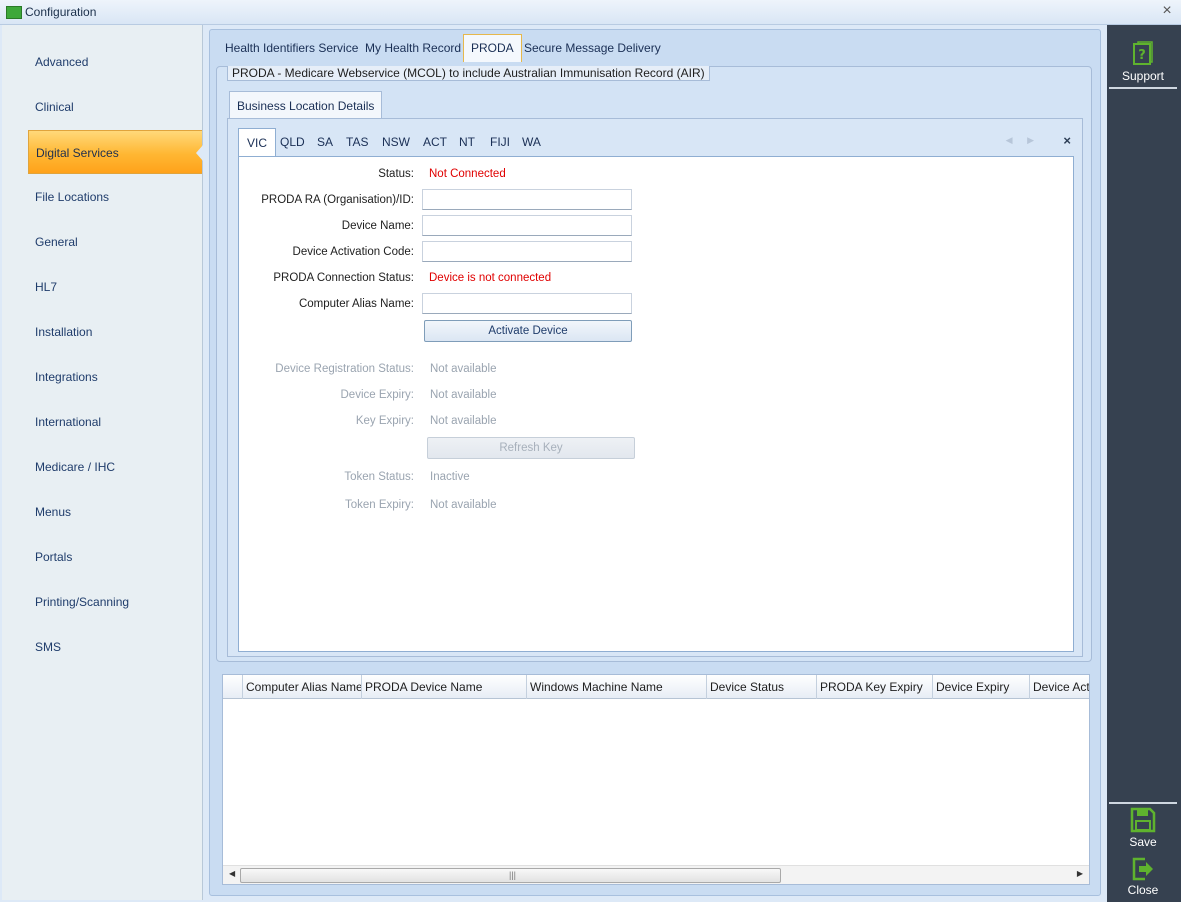  What do you see at coordinates (592, 48) in the screenshot?
I see `tab-secure-message-delivery: Secure Message Delivery` at bounding box center [592, 48].